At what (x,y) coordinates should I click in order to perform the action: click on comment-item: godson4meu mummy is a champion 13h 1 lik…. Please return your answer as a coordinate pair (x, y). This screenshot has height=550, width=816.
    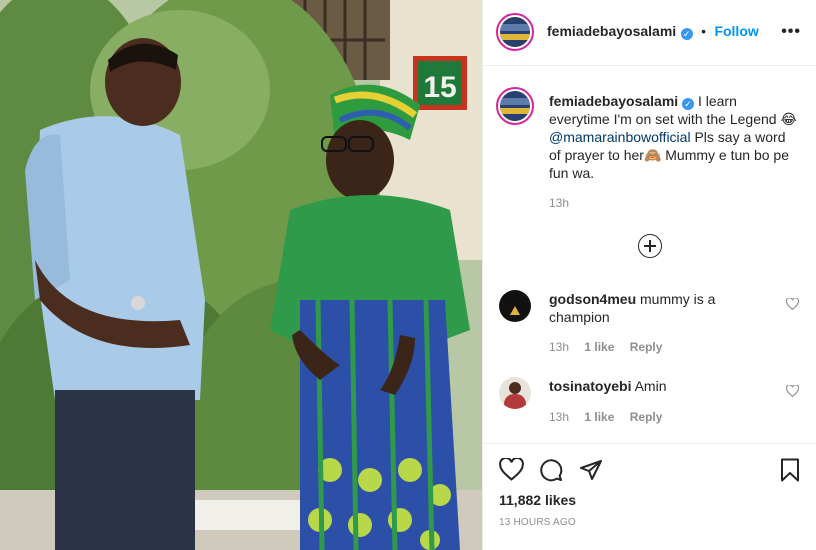
    Looking at the image, I should click on (649, 325).